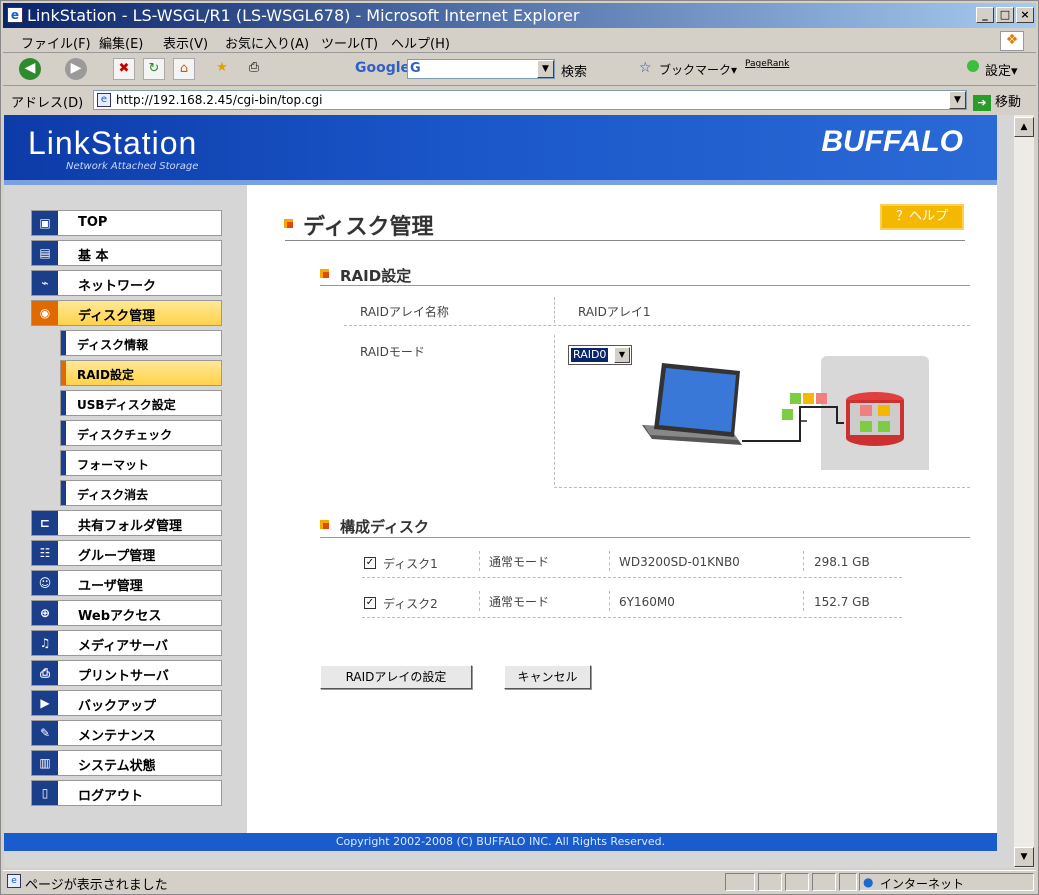 The width and height of the screenshot is (1039, 895). I want to click on media-server-icon: ♫, so click(45, 643).